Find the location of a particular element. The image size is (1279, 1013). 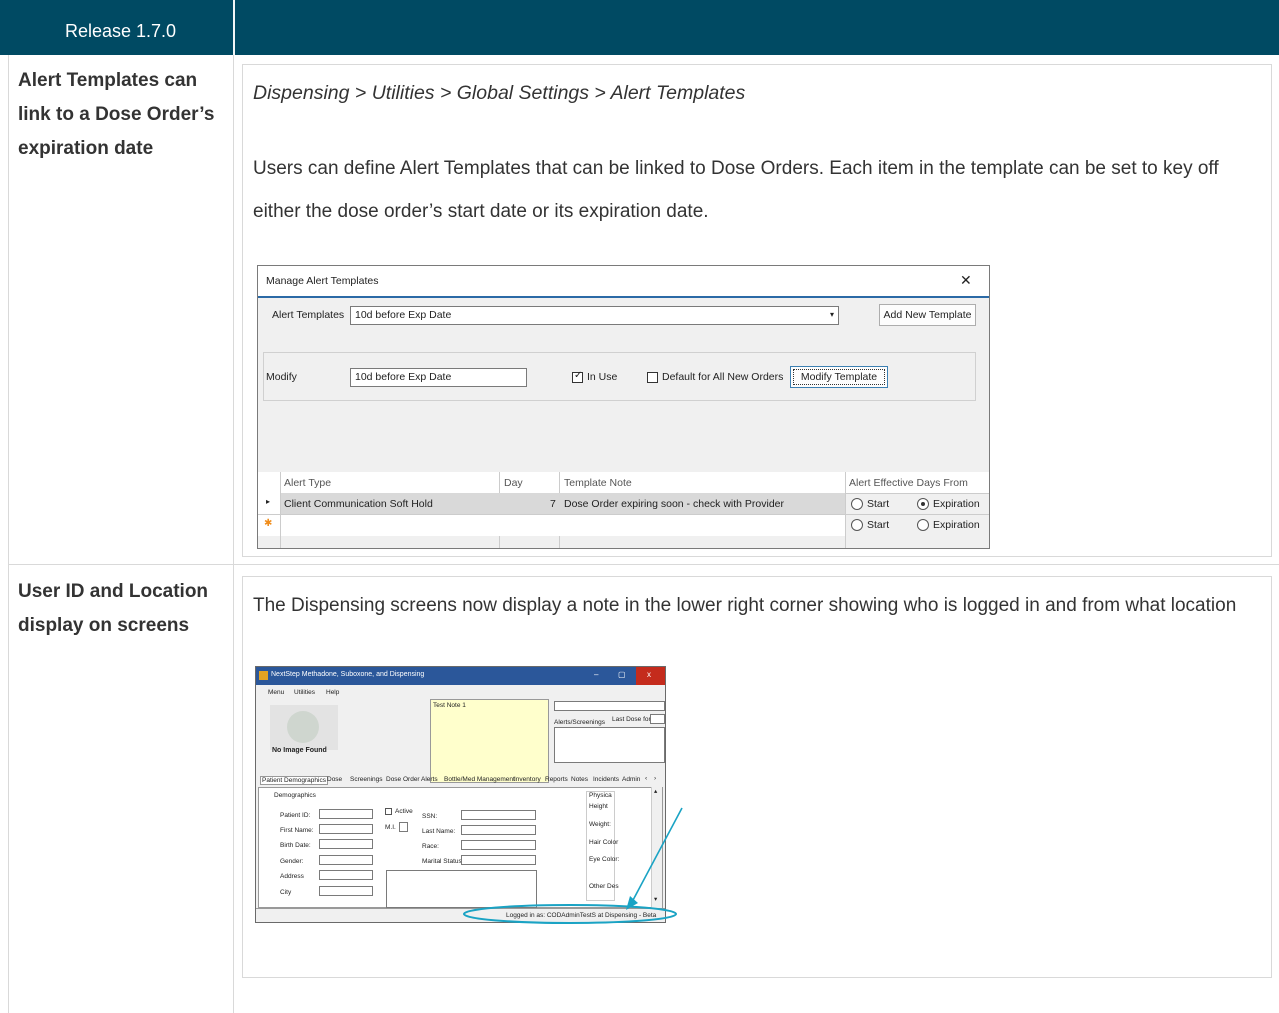

templates-select-value: 10d before Exp Date is located at coordinates (403, 315).